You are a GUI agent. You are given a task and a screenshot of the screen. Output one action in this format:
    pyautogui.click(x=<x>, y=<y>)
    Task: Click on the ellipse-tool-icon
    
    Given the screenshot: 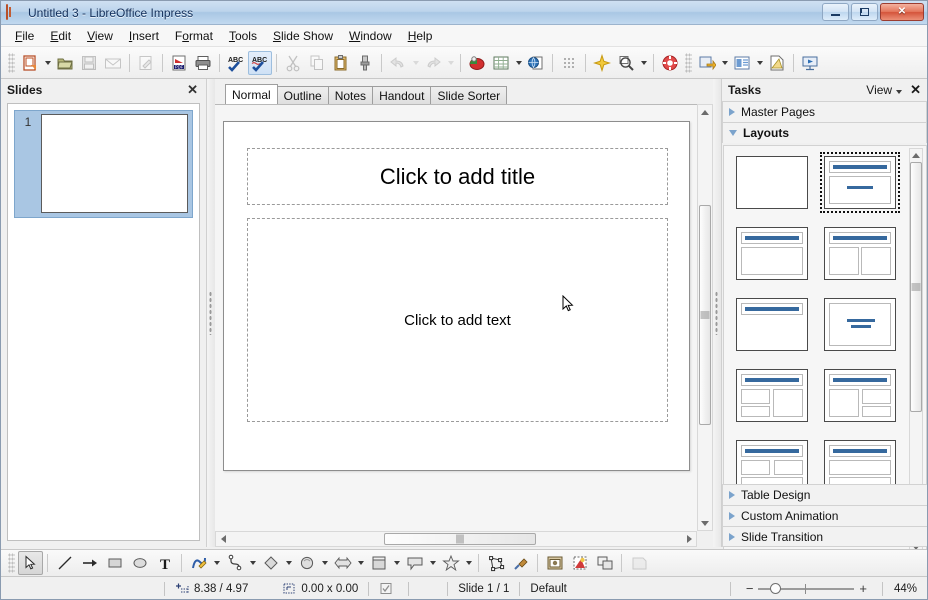 What is the action you would take?
    pyautogui.click(x=139, y=563)
    